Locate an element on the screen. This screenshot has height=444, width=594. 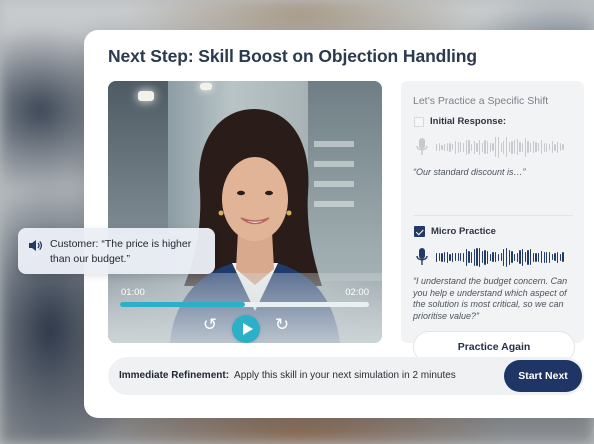
total-time: 02:00 is located at coordinates (357, 292).